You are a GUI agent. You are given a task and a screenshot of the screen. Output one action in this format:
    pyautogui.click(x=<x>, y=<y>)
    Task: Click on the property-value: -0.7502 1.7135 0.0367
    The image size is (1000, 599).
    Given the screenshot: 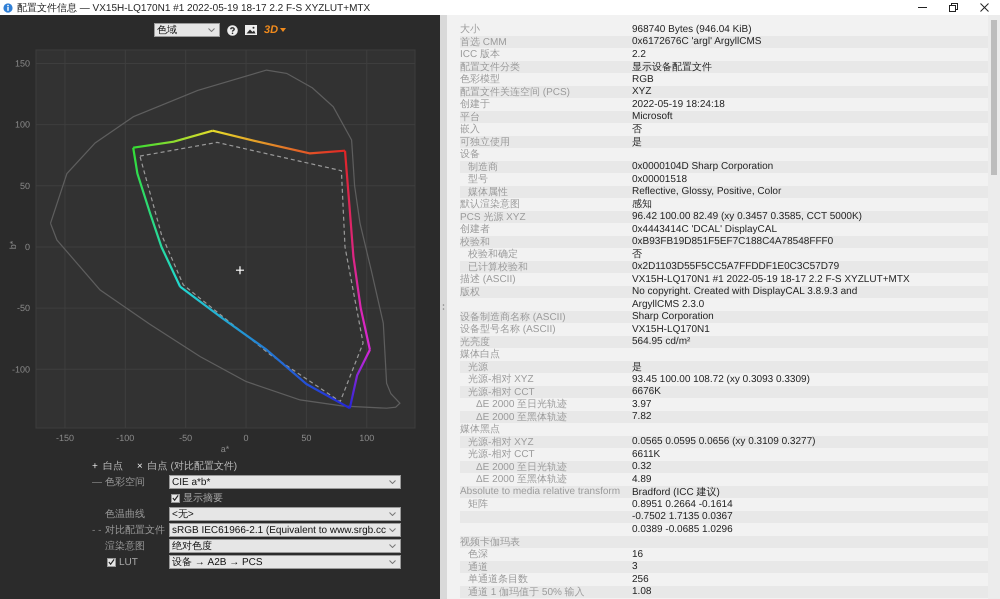 What is the action you would take?
    pyautogui.click(x=682, y=516)
    